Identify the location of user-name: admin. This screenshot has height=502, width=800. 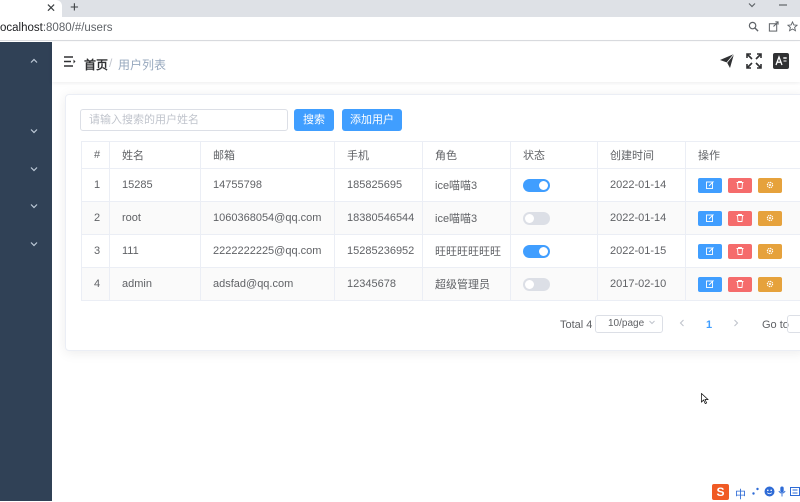
(155, 284).